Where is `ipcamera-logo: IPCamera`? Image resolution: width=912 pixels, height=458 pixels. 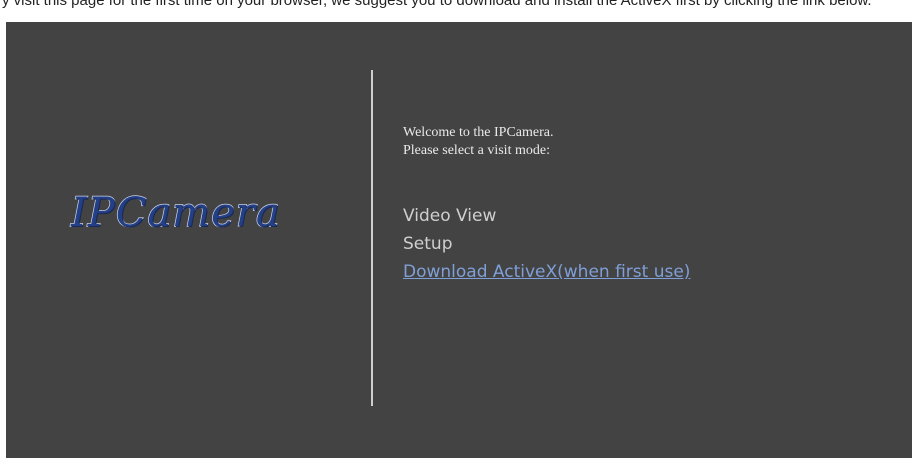
ipcamera-logo: IPCamera is located at coordinates (175, 213).